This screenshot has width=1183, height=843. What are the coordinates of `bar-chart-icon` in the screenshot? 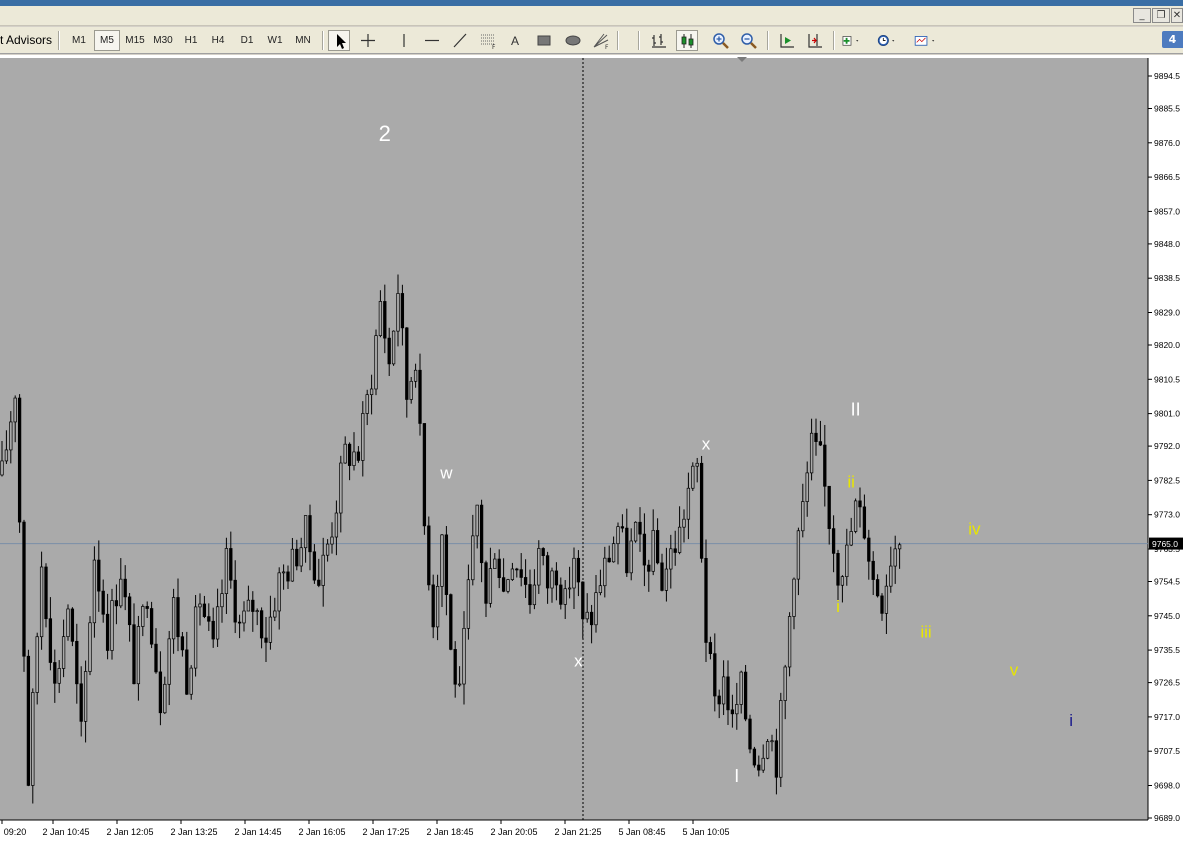 It's located at (659, 40).